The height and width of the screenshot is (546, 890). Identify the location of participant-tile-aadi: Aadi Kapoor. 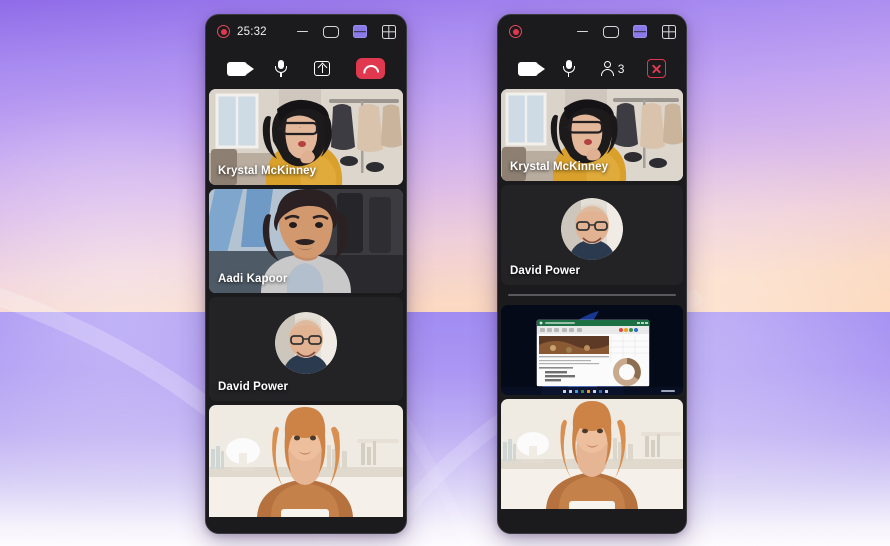
(306, 241).